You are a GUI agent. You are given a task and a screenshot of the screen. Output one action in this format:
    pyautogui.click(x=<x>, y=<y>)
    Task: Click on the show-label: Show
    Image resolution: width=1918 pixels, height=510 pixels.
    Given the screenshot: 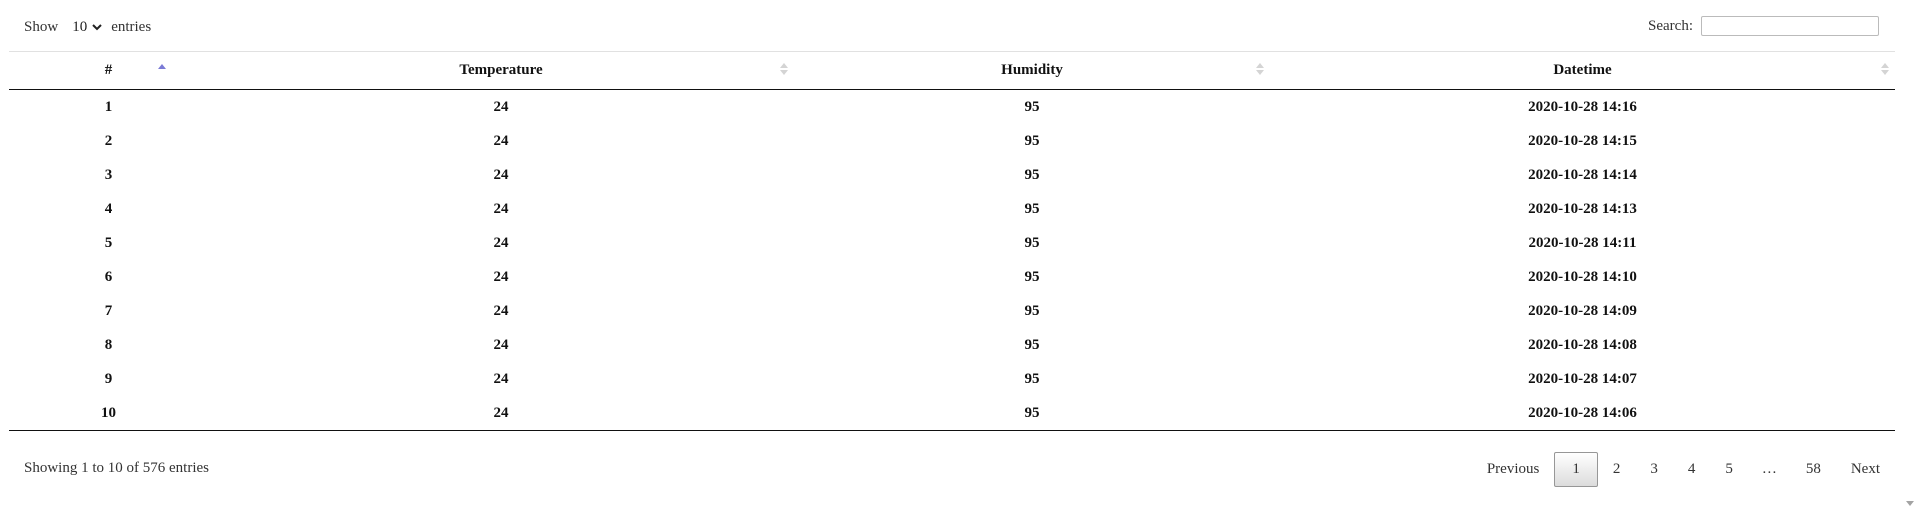 What is the action you would take?
    pyautogui.click(x=41, y=26)
    